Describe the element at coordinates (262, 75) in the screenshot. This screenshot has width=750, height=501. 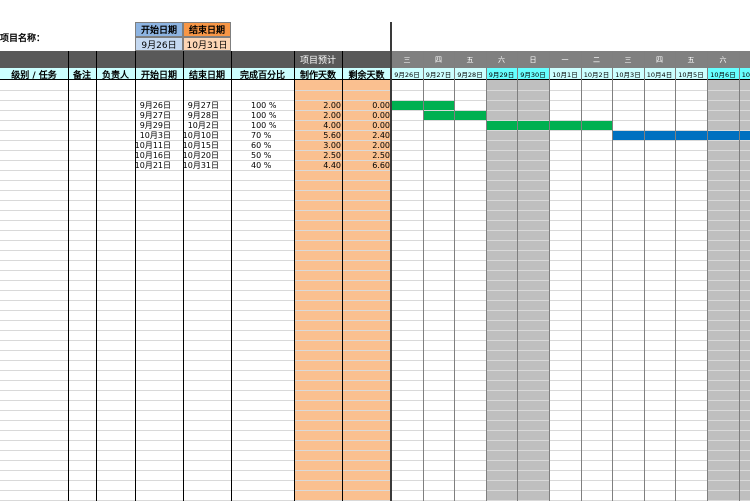
I see `col-header-percent: 完成百分比` at that location.